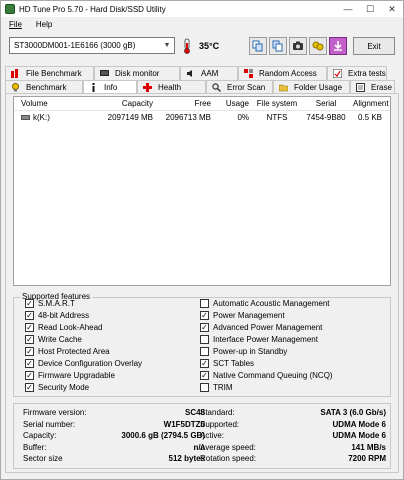  Describe the element at coordinates (43, 24) in the screenshot. I see `menu-help: Help` at that location.